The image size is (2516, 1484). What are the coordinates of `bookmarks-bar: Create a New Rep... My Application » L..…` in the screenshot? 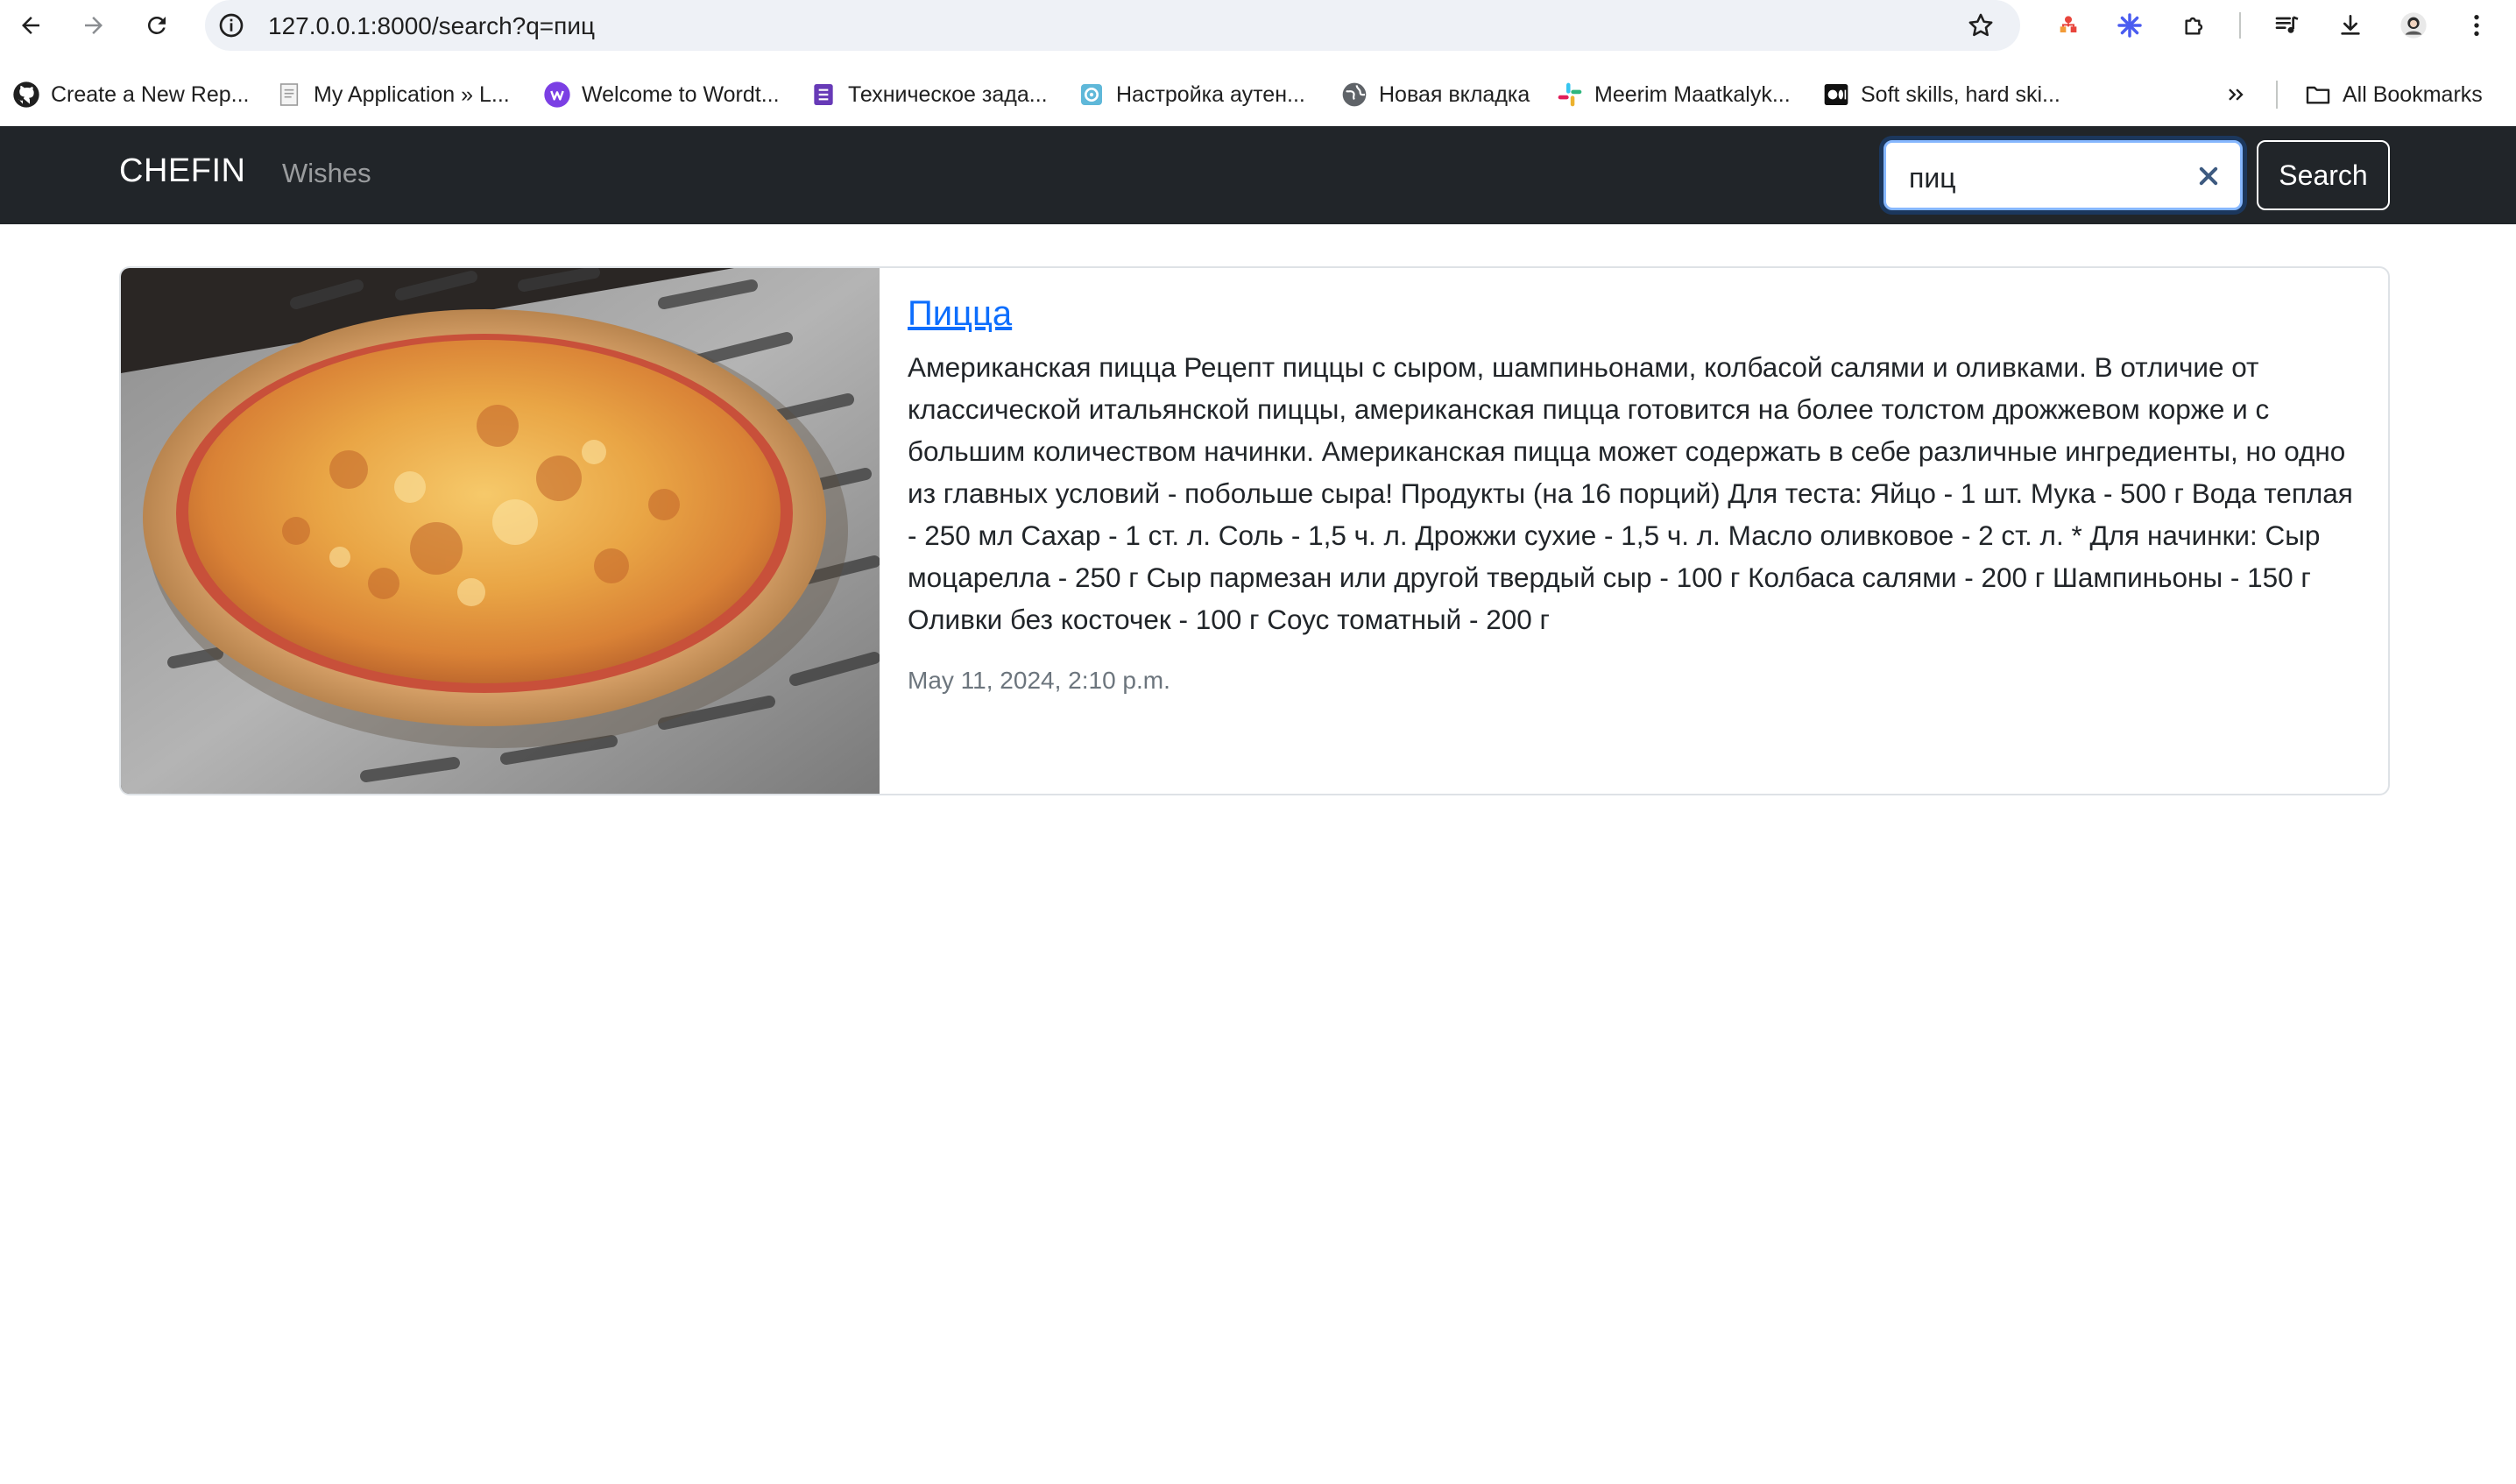 It's located at (1258, 95).